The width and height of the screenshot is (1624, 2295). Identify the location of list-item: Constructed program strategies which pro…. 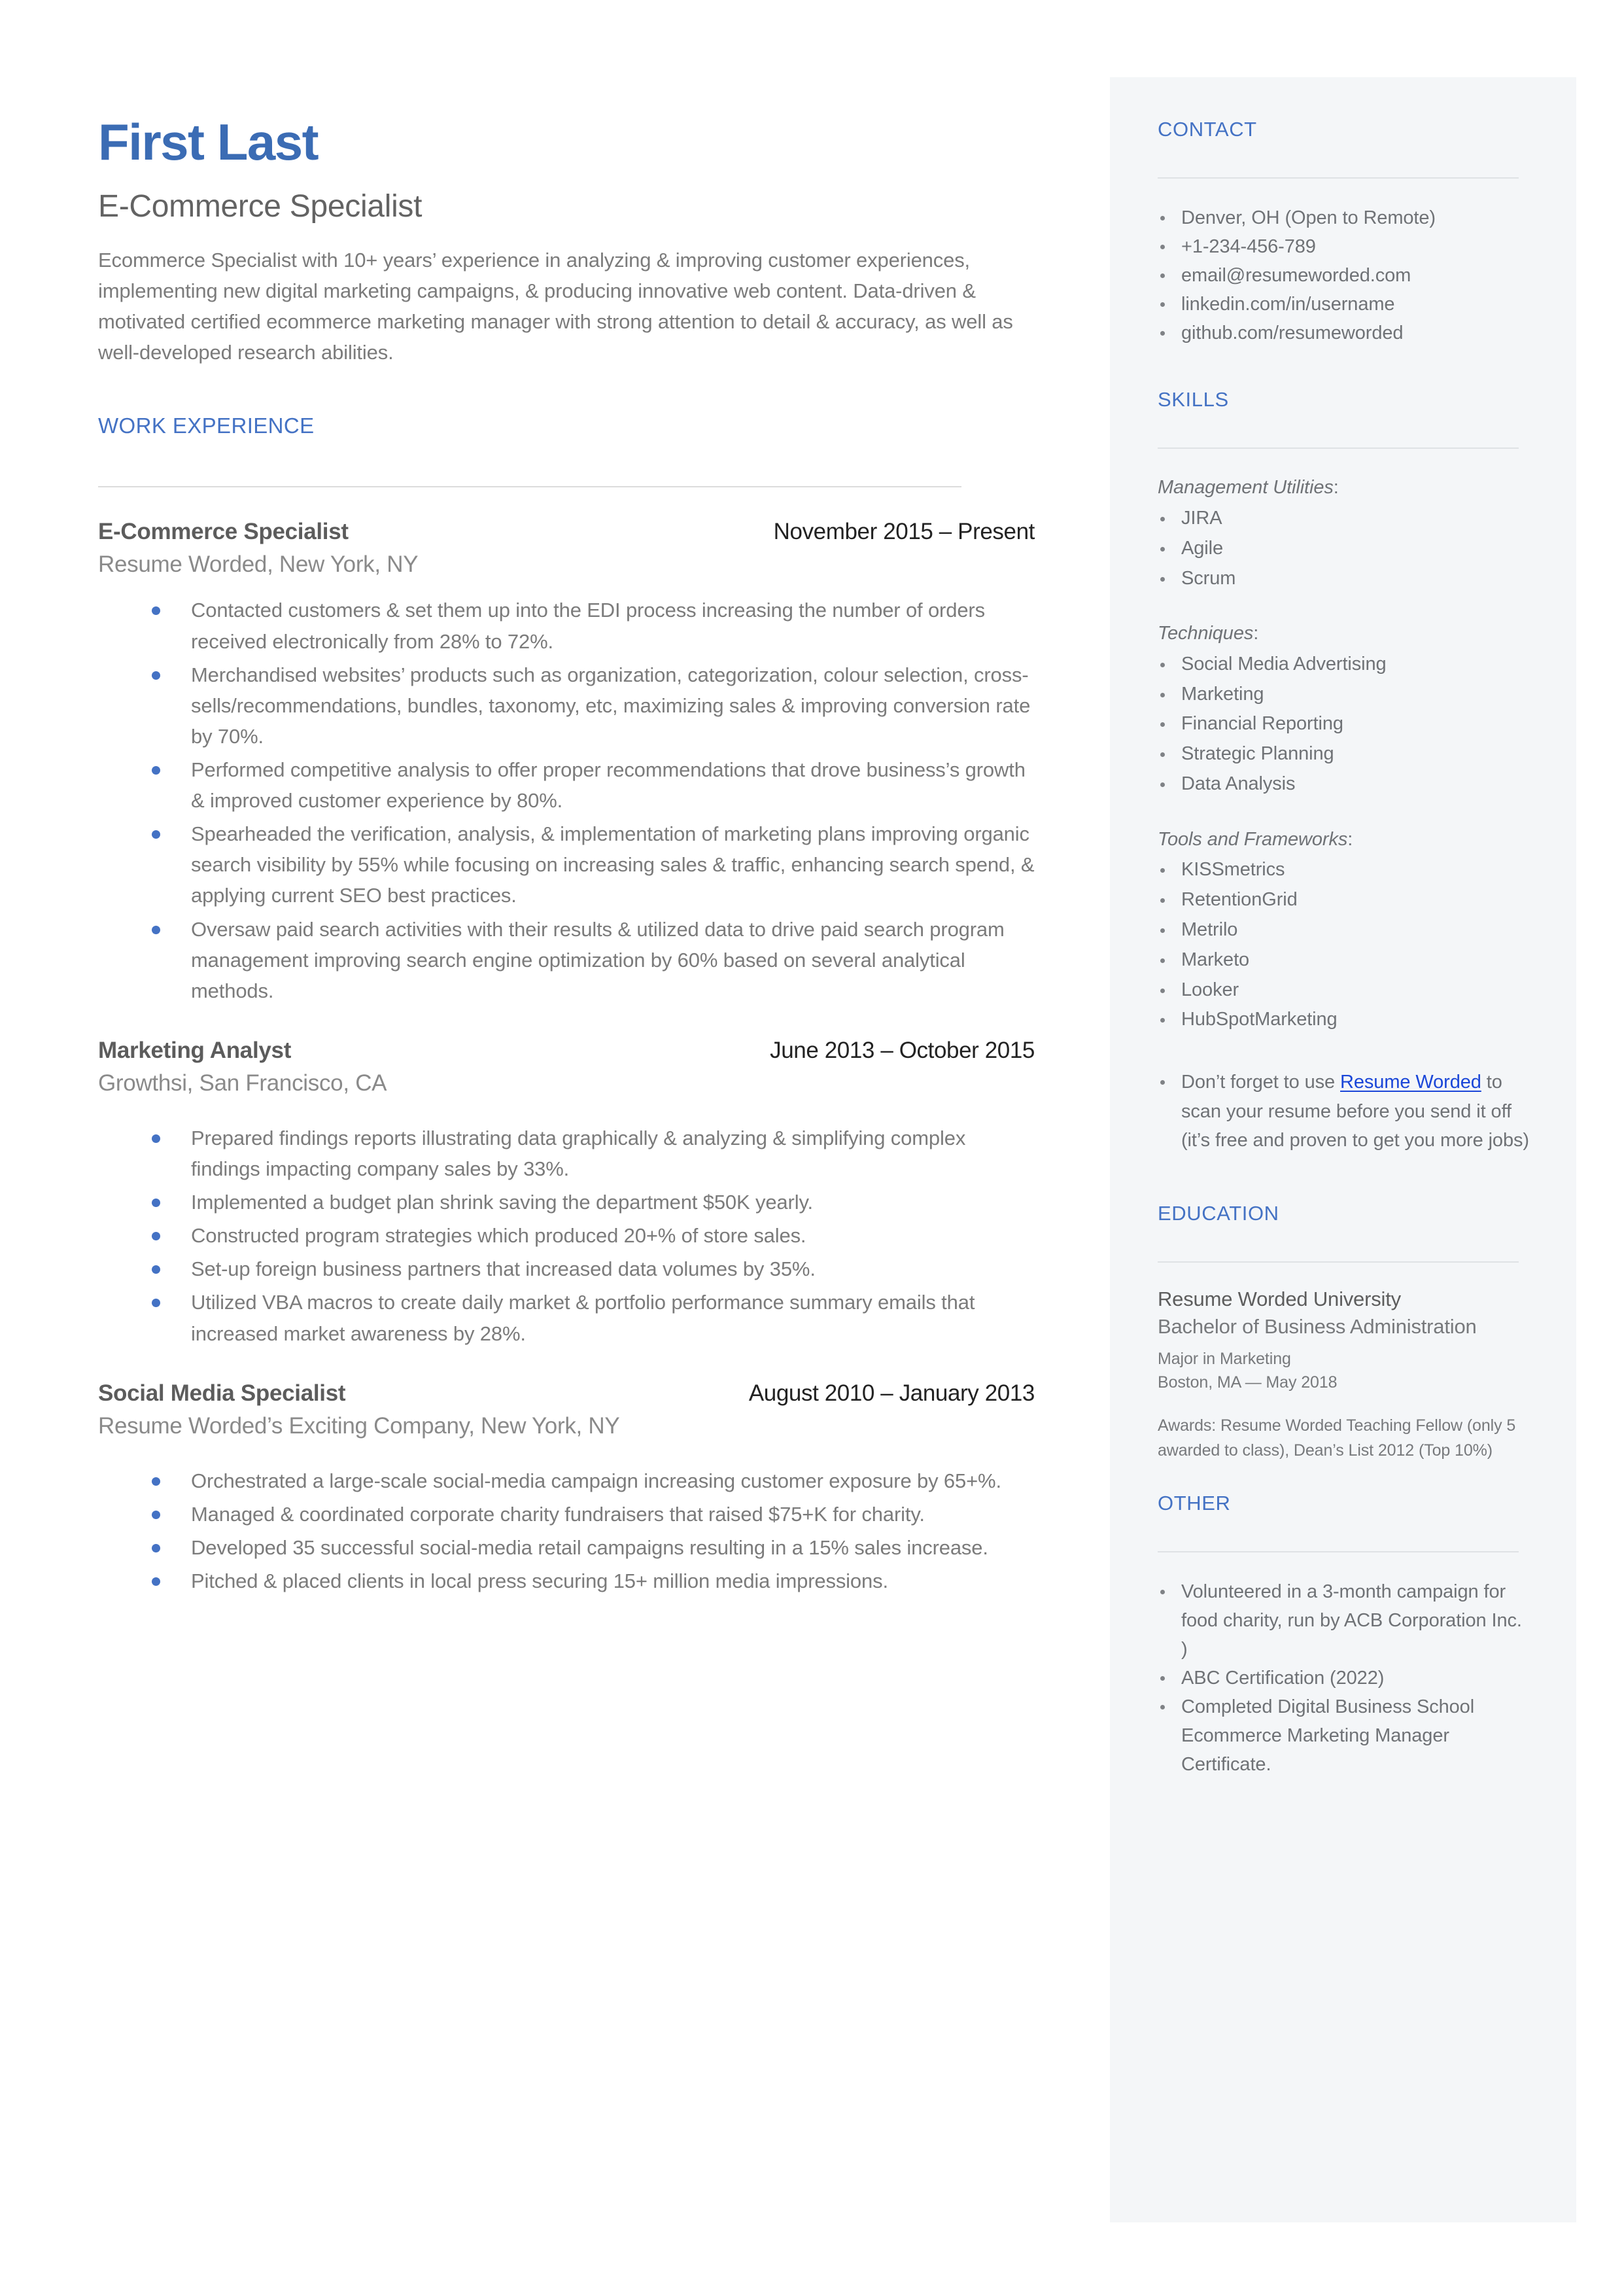
(566, 1235).